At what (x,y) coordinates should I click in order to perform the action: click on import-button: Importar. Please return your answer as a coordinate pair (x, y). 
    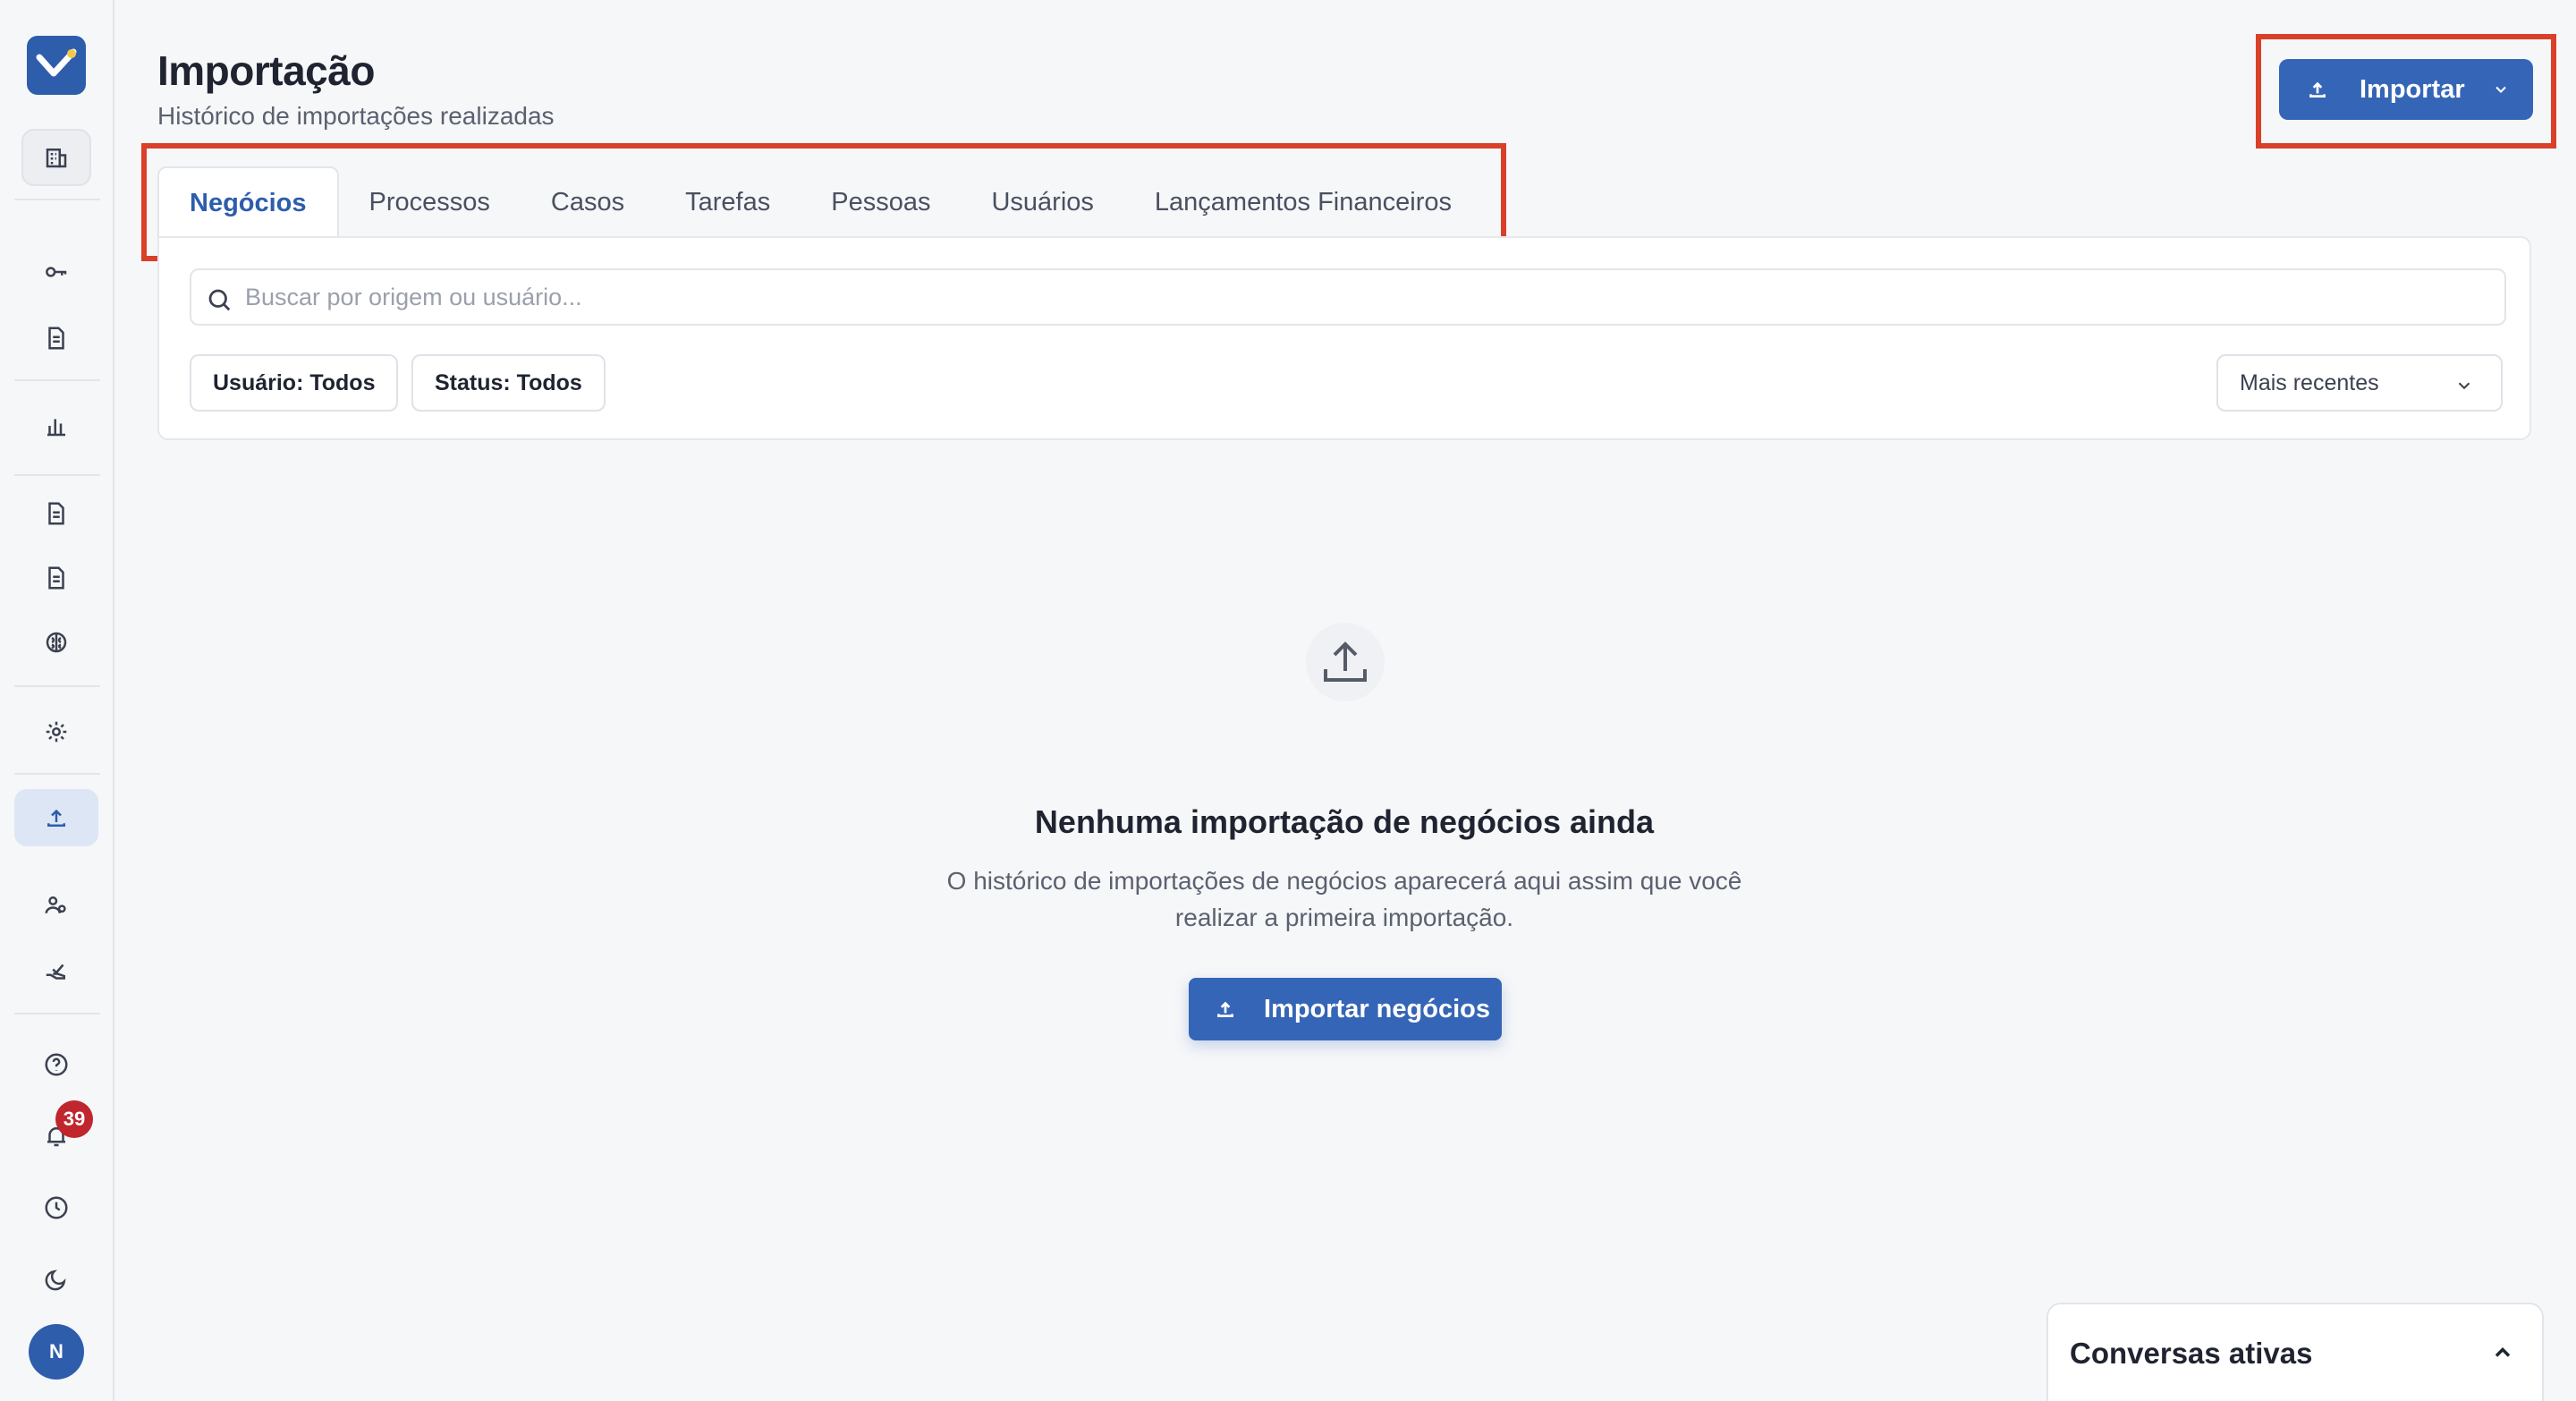
    Looking at the image, I should click on (2406, 89).